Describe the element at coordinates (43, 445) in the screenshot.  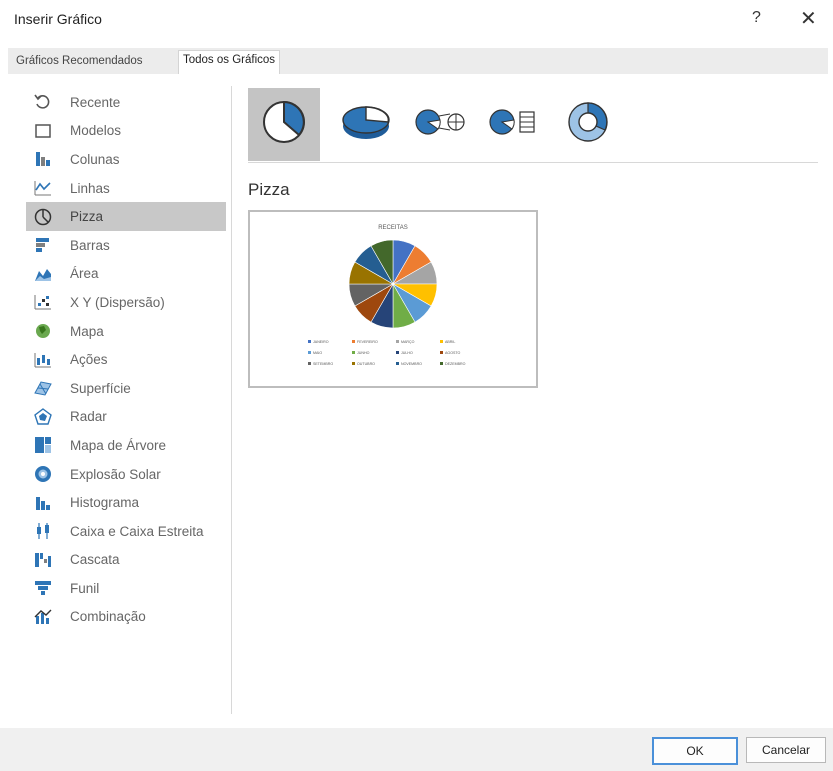
I see `treemap-chart-icon` at that location.